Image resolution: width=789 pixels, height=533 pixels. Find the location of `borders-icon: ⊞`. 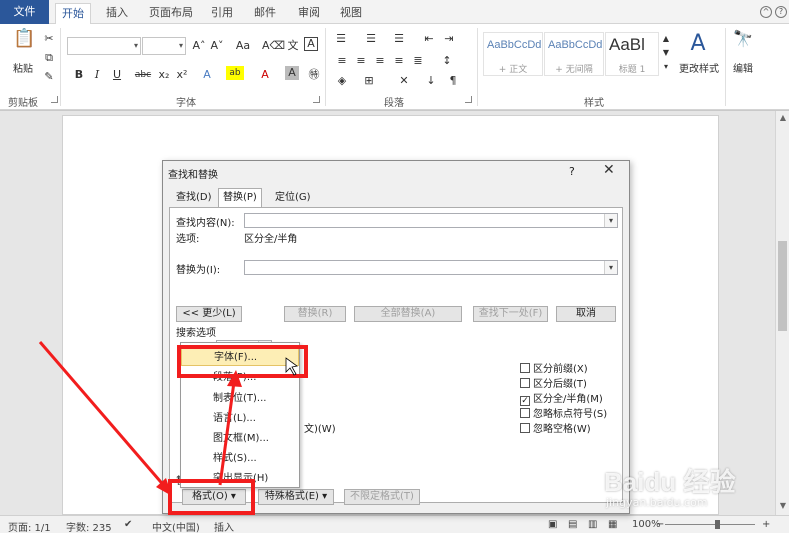

borders-icon: ⊞ is located at coordinates (369, 81).